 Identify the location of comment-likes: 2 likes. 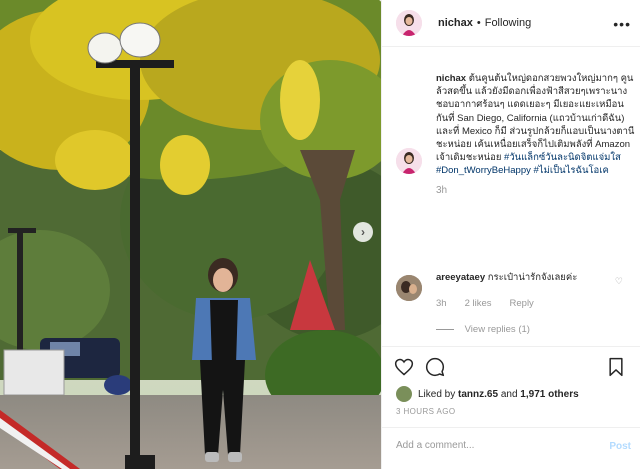
(478, 303).